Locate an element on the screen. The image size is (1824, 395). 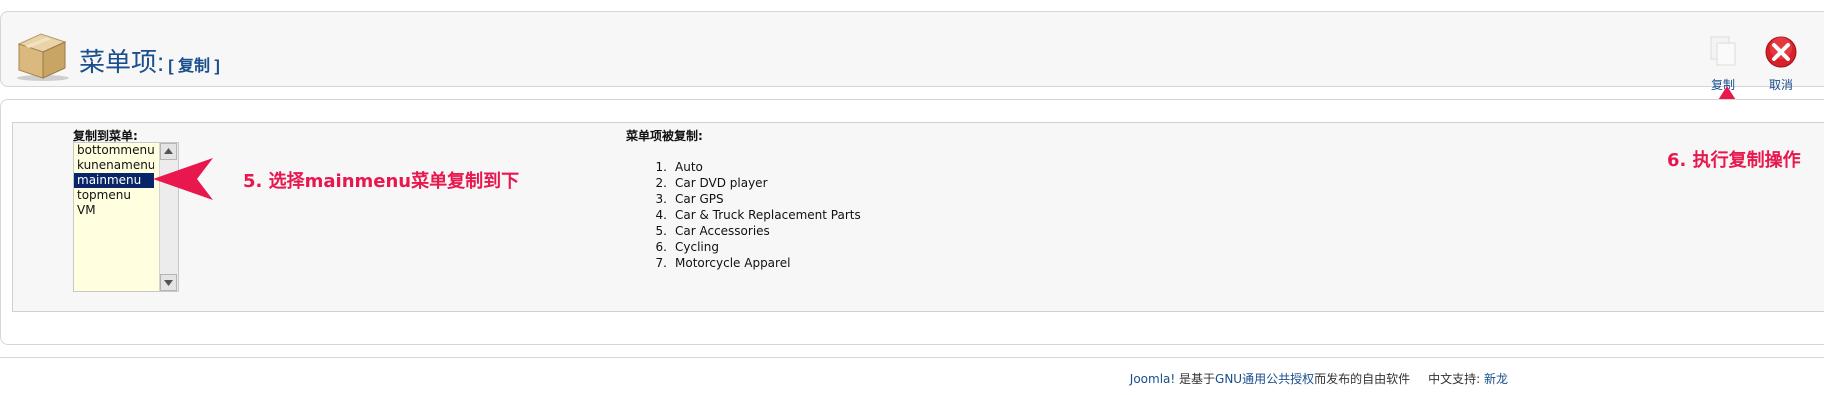
menu-option: VM is located at coordinates (114, 210).